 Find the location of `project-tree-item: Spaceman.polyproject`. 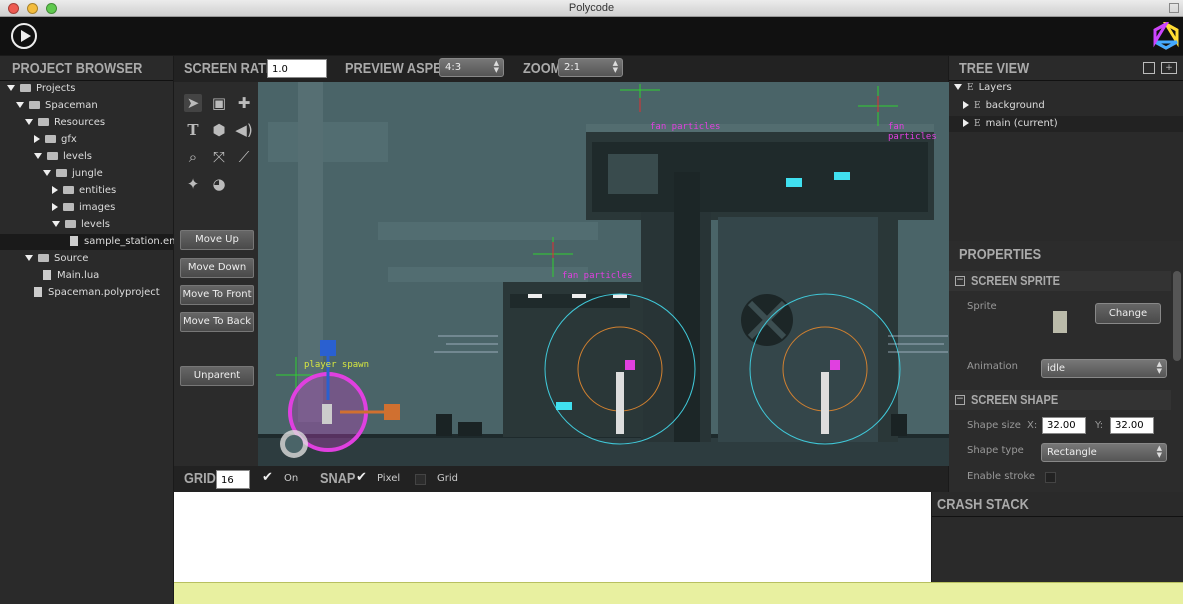

project-tree-item: Spaceman.polyproject is located at coordinates (86, 293).